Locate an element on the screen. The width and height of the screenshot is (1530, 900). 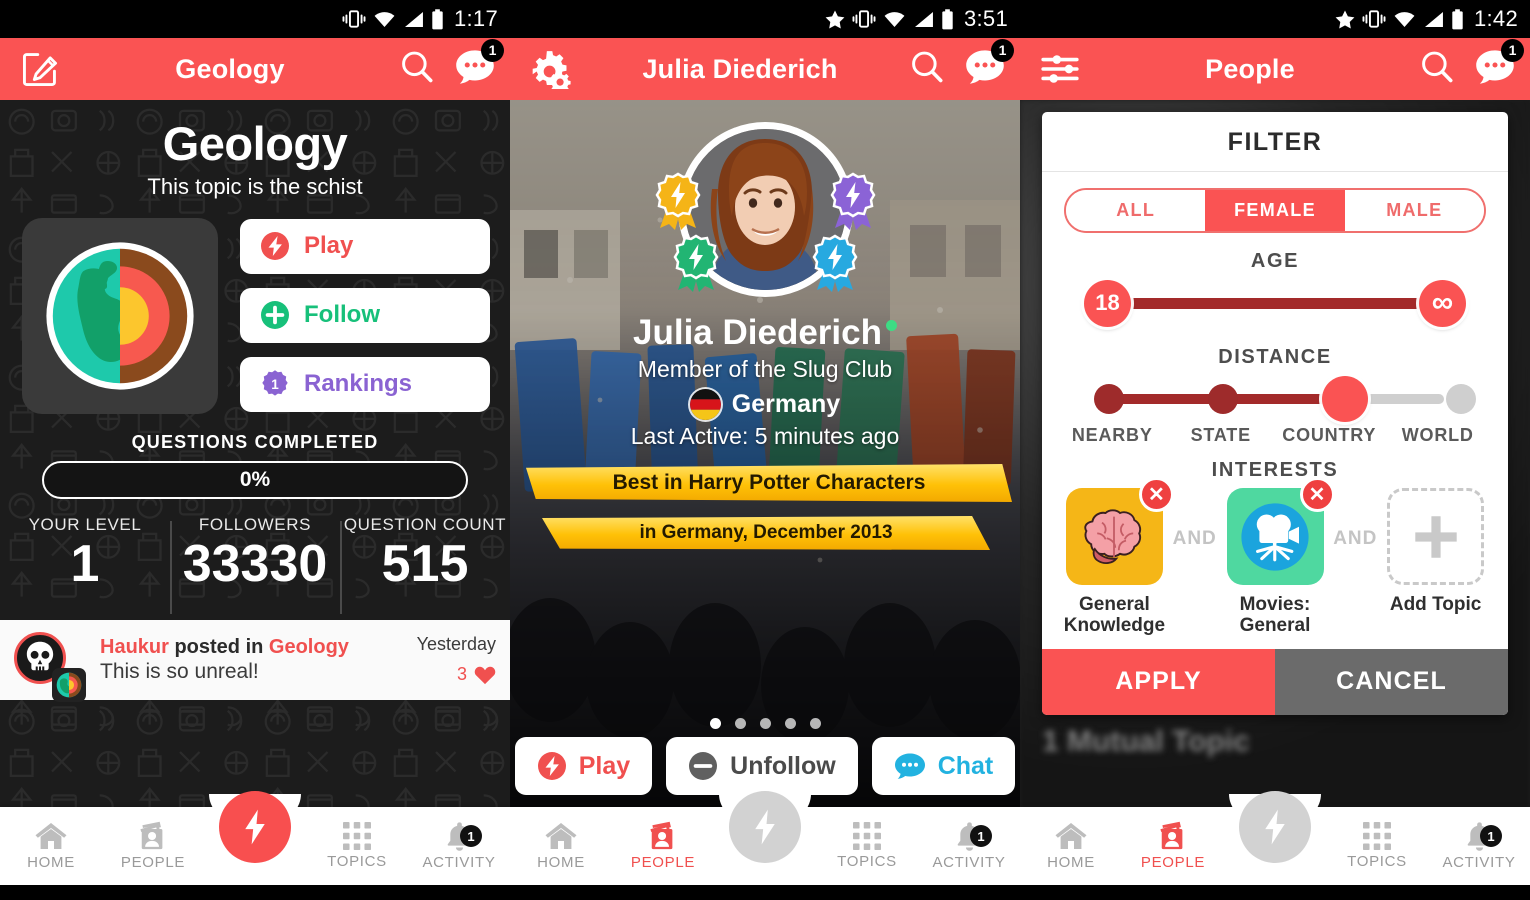
distance-node-country is located at coordinates (1345, 399).